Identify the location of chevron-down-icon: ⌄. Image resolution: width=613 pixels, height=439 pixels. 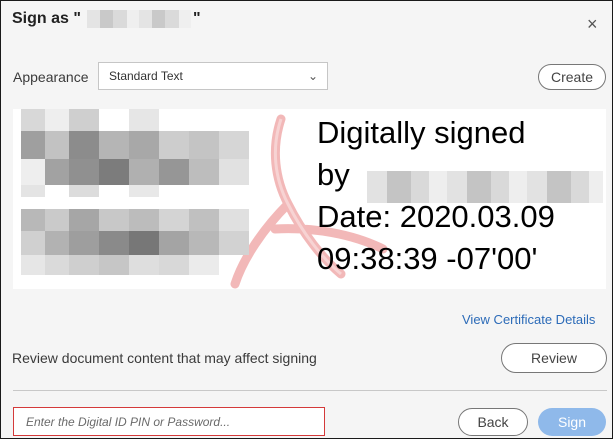
(312, 76).